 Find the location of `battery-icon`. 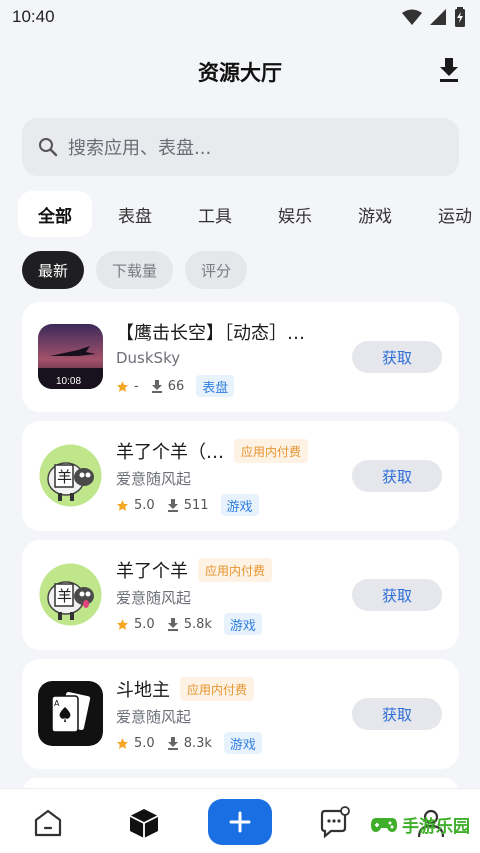

battery-icon is located at coordinates (460, 17).